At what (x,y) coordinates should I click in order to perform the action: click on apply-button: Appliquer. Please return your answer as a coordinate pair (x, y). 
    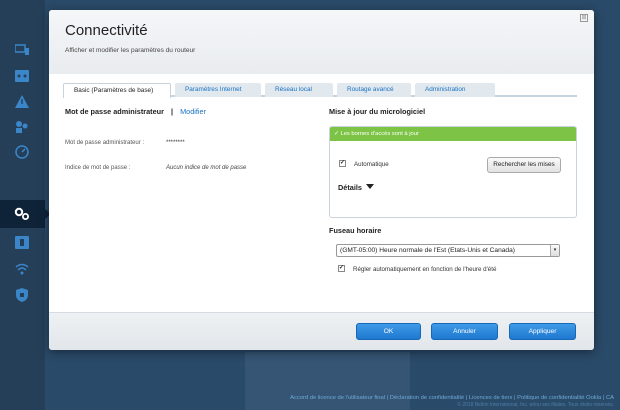
    Looking at the image, I should click on (542, 331).